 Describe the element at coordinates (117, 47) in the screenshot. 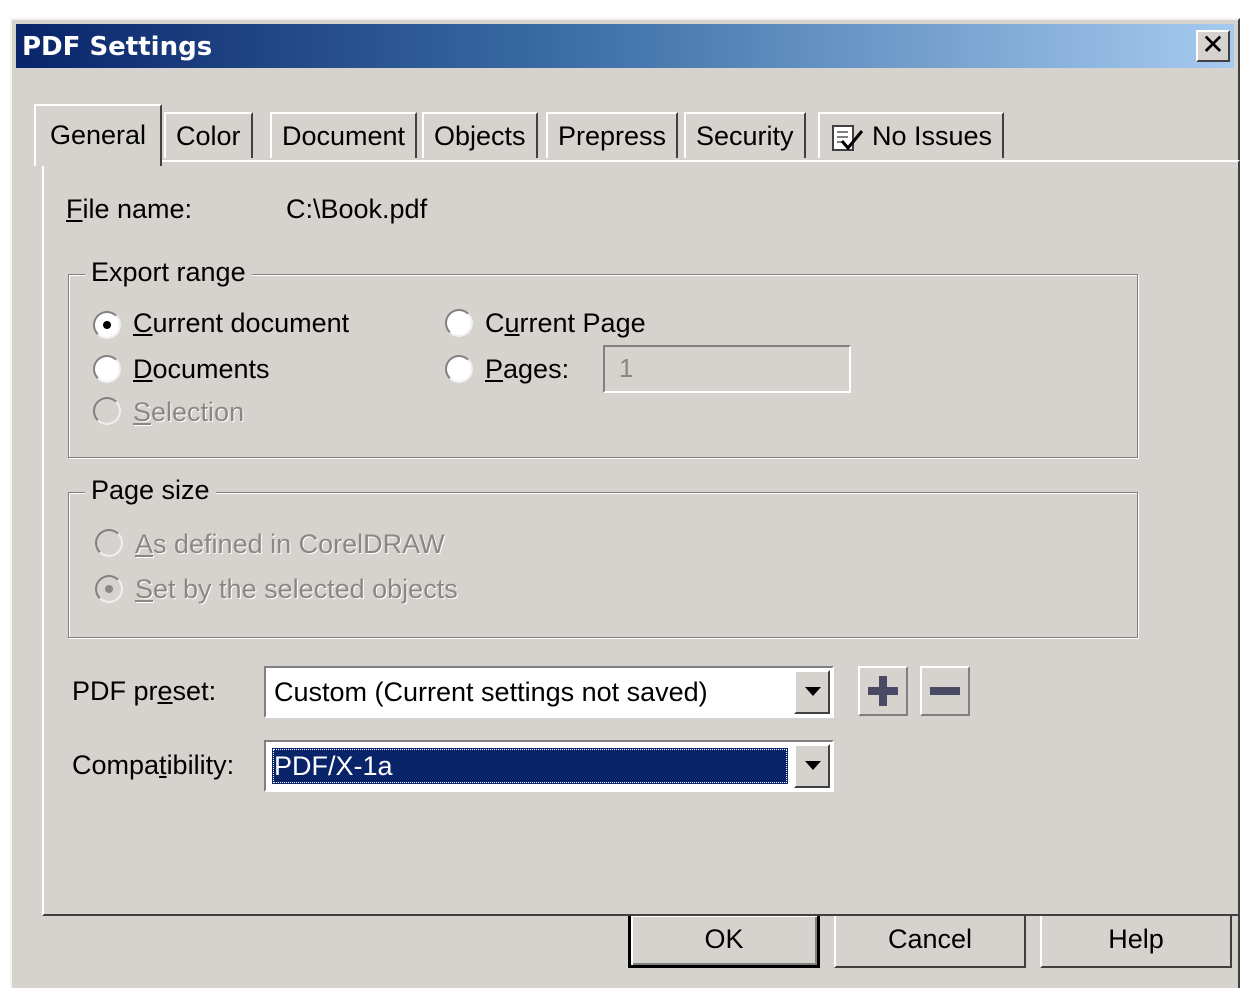

I see `window-title: PDF Settings` at that location.